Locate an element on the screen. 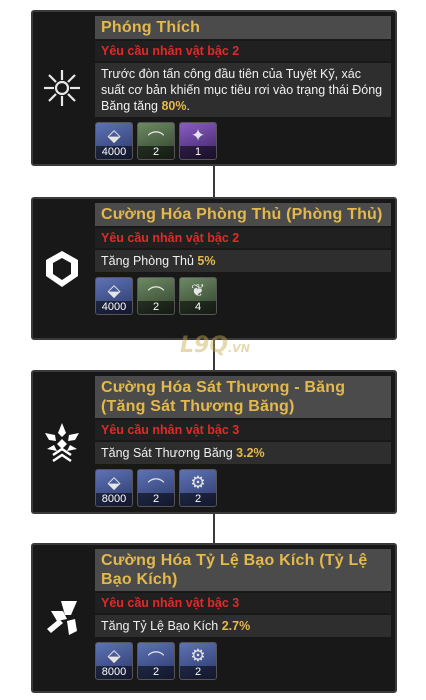 Image resolution: width=426 pixels, height=700 pixels. material-slot: ✦ 1 is located at coordinates (198, 141).